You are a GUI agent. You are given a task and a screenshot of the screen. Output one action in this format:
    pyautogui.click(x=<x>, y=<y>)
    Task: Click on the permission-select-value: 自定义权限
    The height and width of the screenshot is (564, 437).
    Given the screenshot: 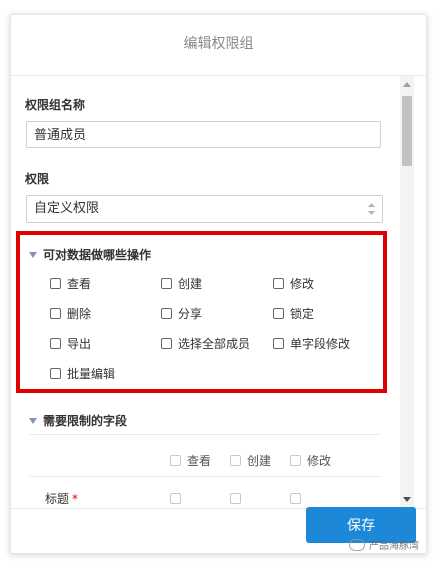 What is the action you would take?
    pyautogui.click(x=67, y=208)
    